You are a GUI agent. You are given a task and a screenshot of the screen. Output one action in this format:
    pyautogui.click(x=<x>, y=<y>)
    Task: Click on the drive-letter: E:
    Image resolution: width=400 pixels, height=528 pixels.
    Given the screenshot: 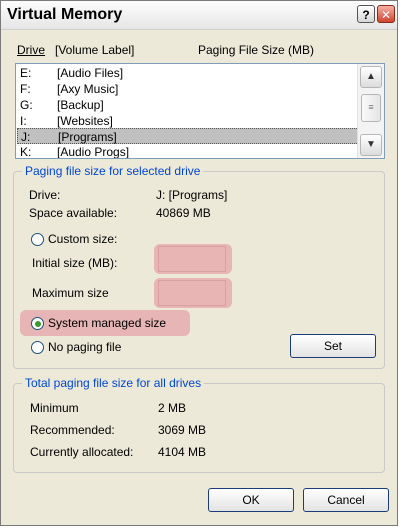 What is the action you would take?
    pyautogui.click(x=26, y=73)
    